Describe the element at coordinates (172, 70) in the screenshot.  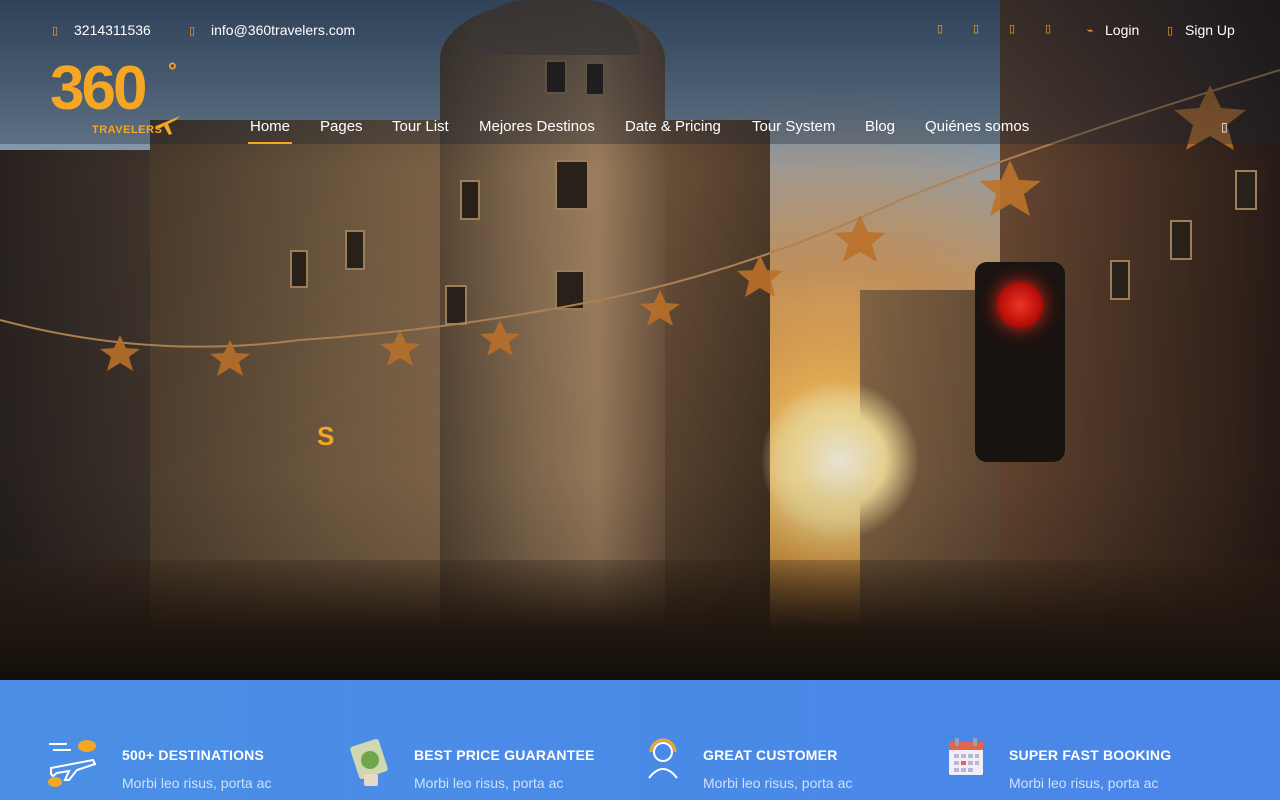
I see `logo-degree: °` at that location.